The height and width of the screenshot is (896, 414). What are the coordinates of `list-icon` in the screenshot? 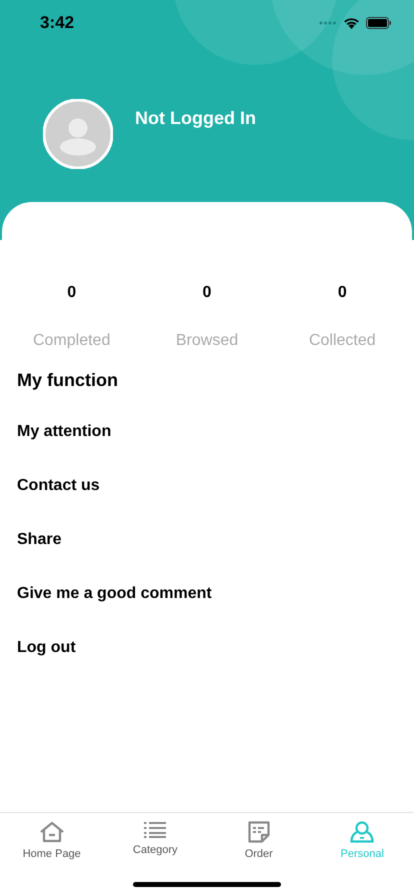 It's located at (155, 830).